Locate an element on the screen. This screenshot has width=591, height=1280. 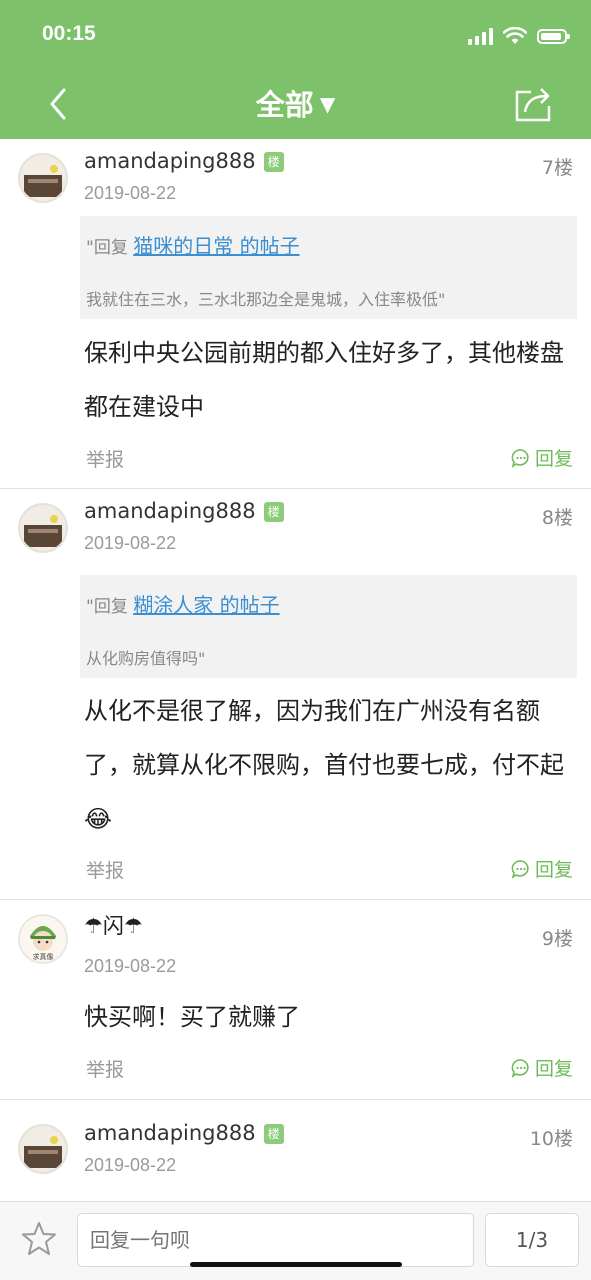
bottom-bar: 1/3 is located at coordinates (295, 1240).